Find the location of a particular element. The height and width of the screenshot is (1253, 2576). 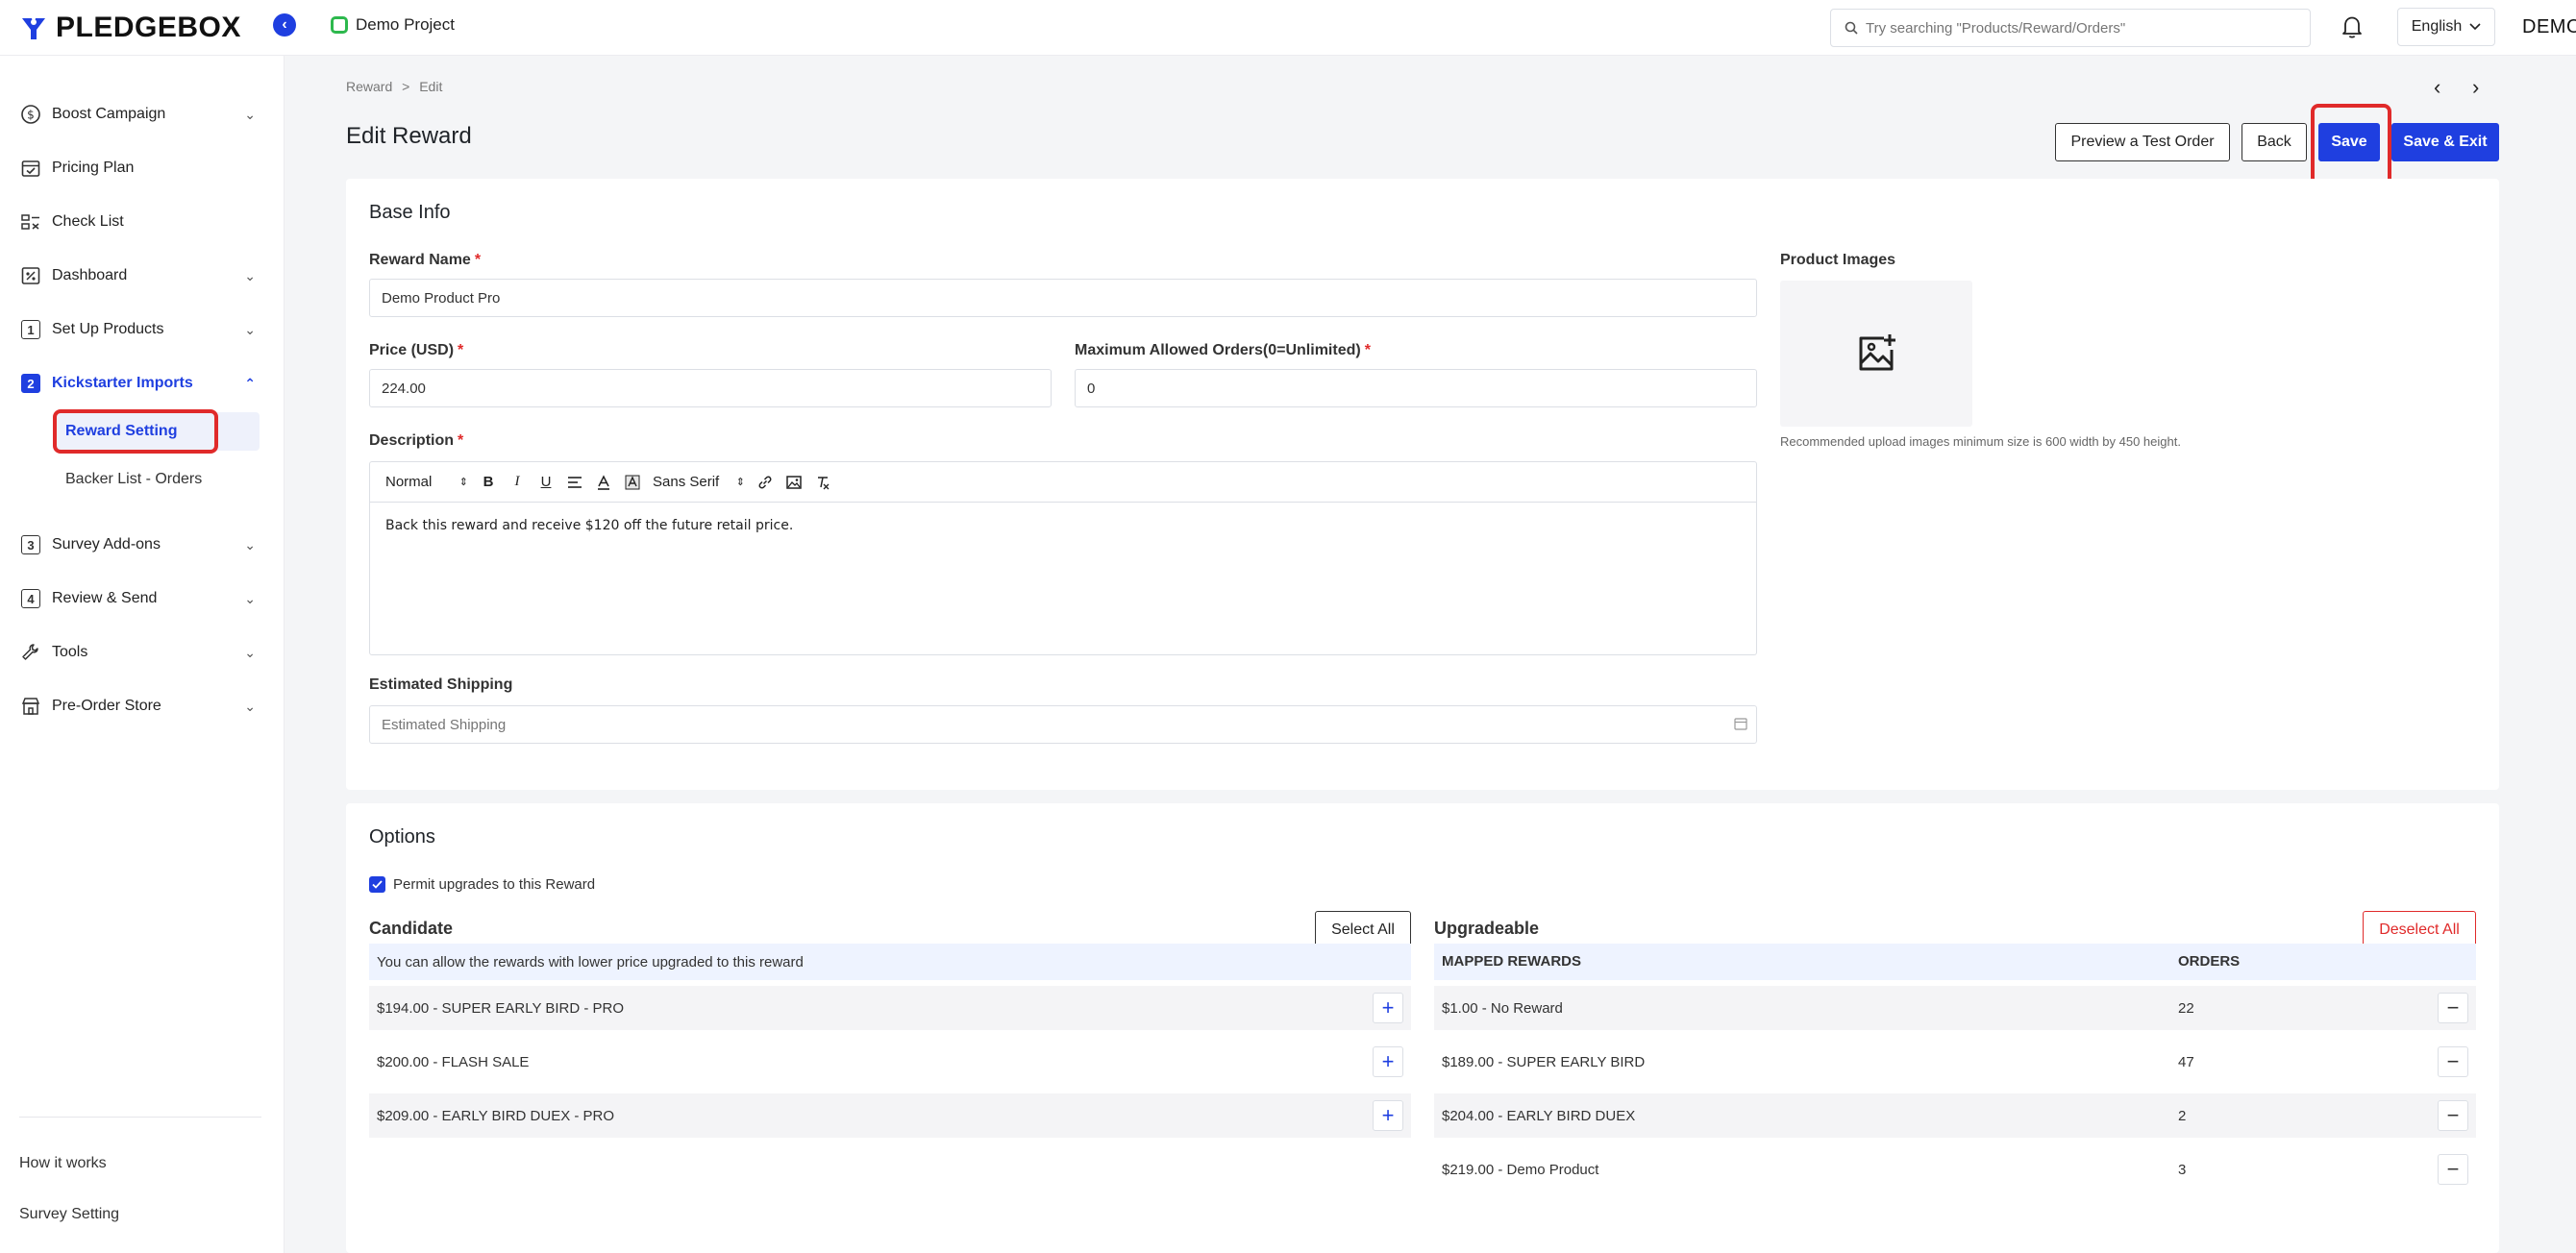

section-title: Base Info is located at coordinates (410, 212).